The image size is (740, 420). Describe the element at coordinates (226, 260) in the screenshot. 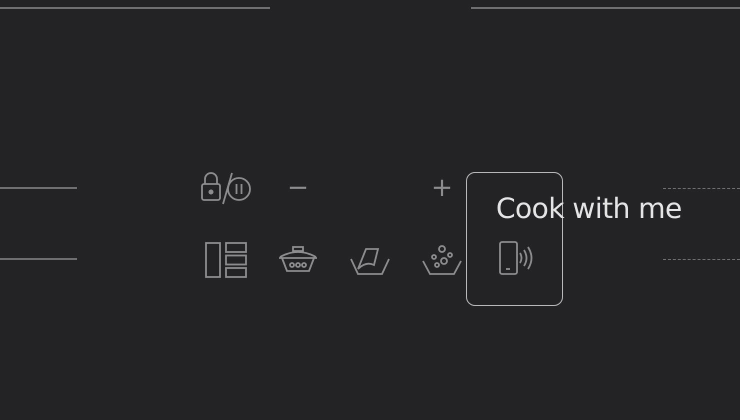

I see `panel-layout-icon` at that location.